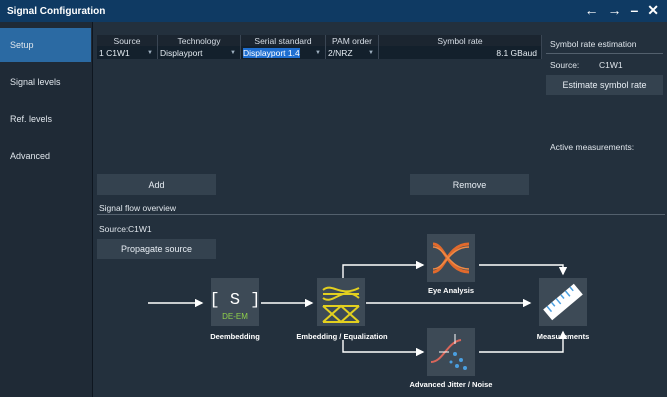  I want to click on jitter-noise-label: Advanced Jitter / Noise, so click(451, 384).